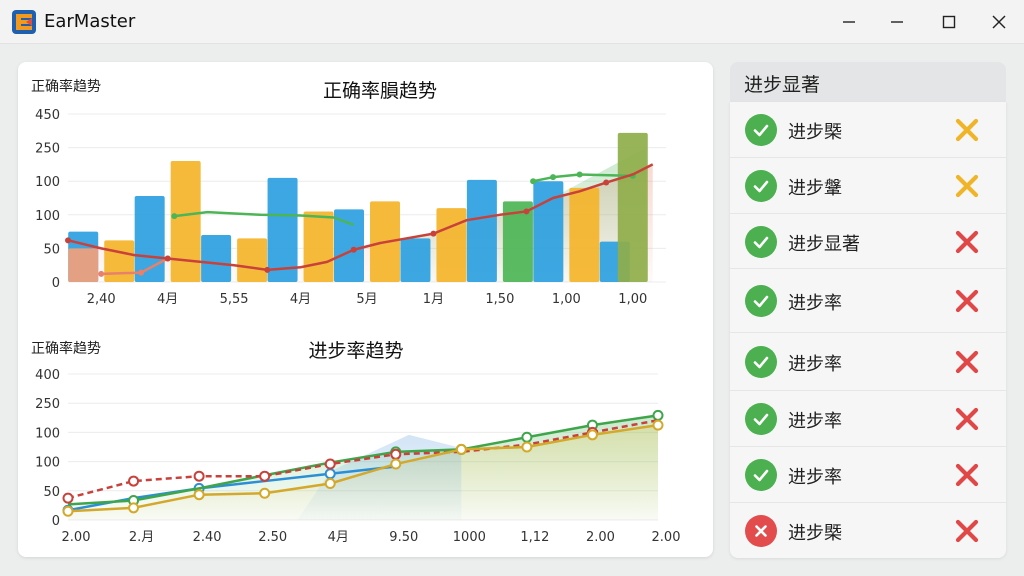 The width and height of the screenshot is (1024, 576). What do you see at coordinates (815, 132) in the screenshot?
I see `progress-item-label: 进步槩` at bounding box center [815, 132].